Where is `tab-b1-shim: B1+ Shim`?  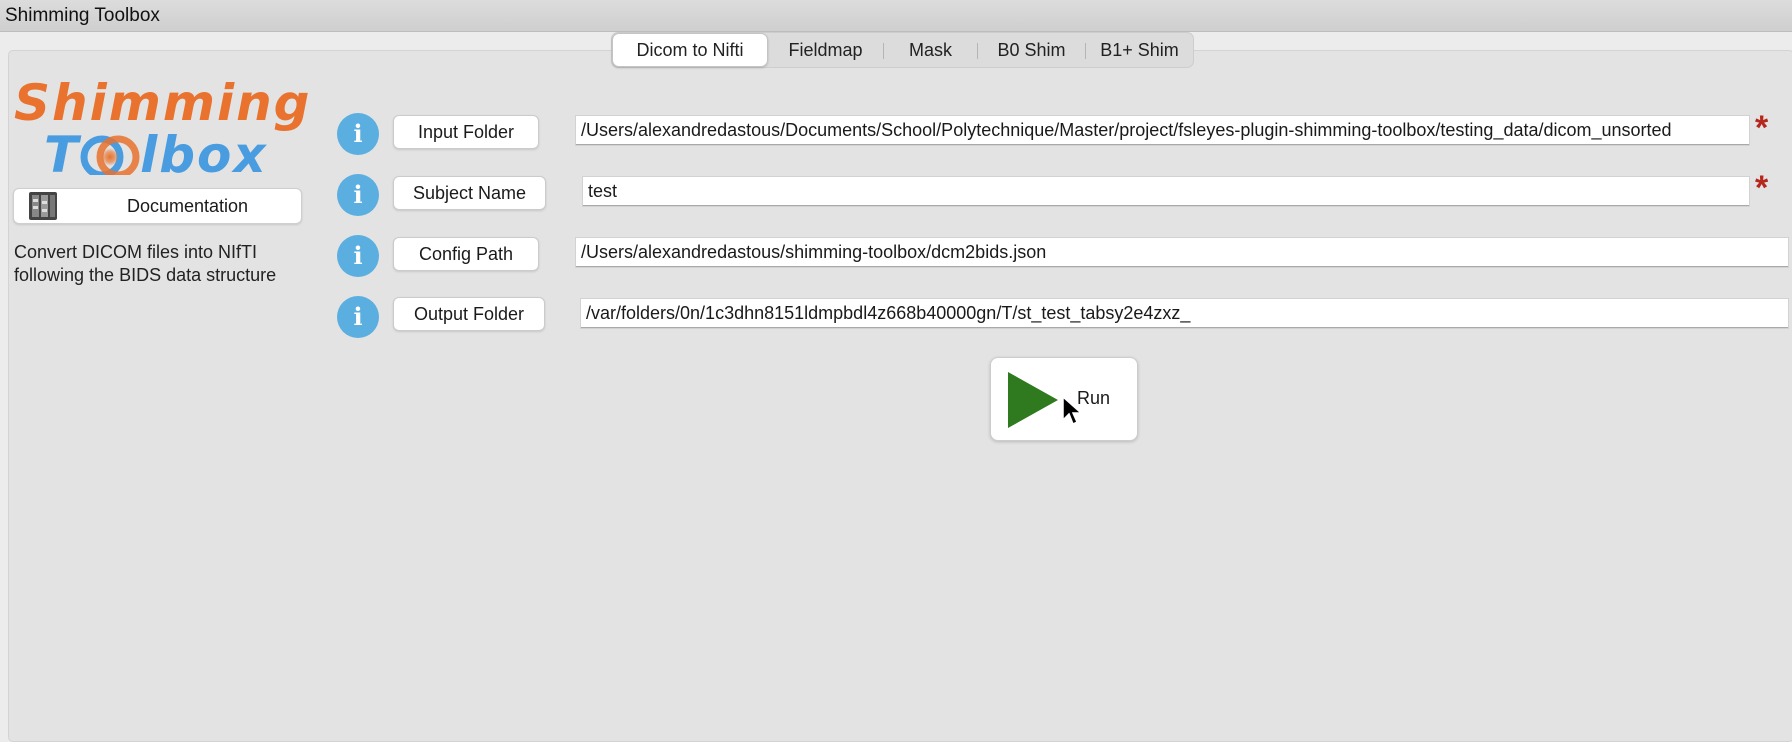
tab-b1-shim: B1+ Shim is located at coordinates (1139, 50).